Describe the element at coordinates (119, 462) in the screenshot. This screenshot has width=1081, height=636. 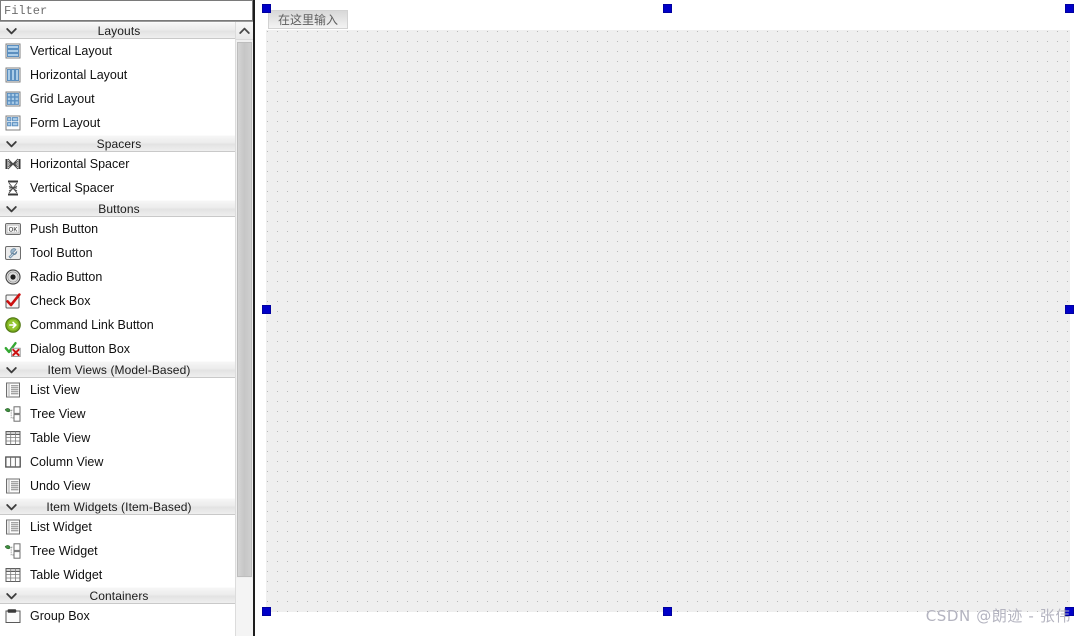
I see `widget-item-column-view: Column View` at that location.